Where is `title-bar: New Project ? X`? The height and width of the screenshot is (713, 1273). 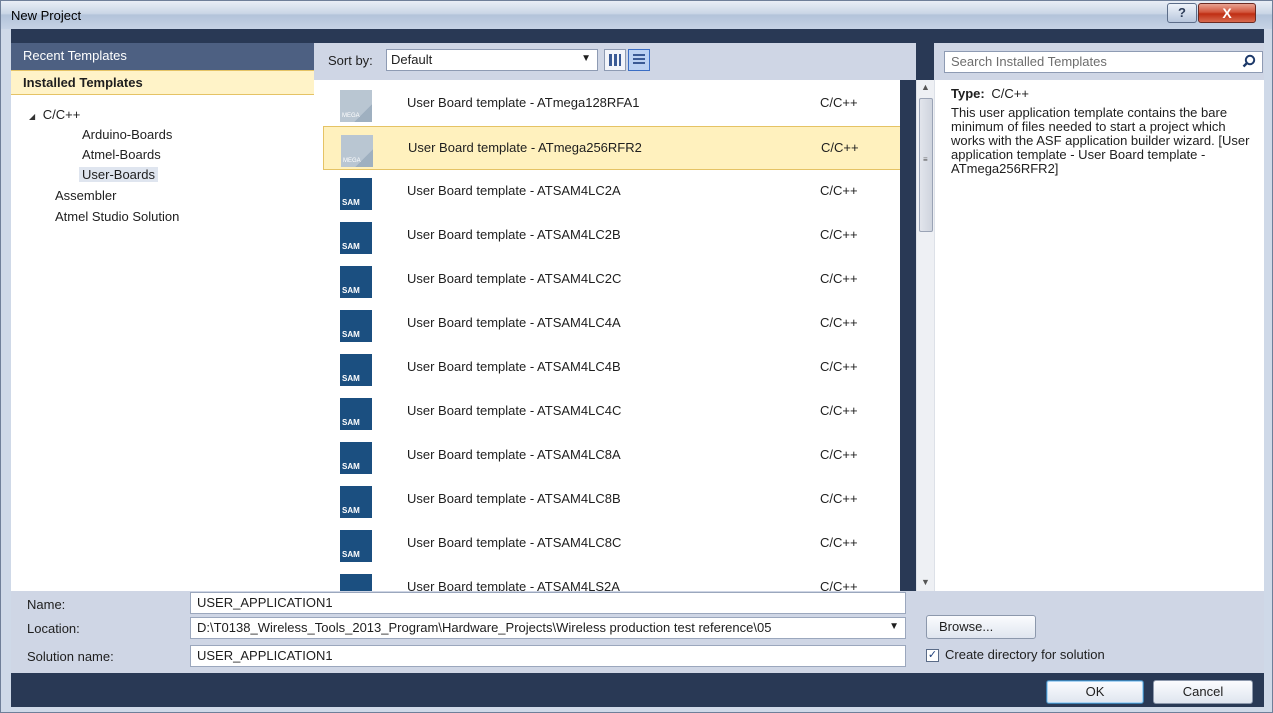 title-bar: New Project ? X is located at coordinates (636, 15).